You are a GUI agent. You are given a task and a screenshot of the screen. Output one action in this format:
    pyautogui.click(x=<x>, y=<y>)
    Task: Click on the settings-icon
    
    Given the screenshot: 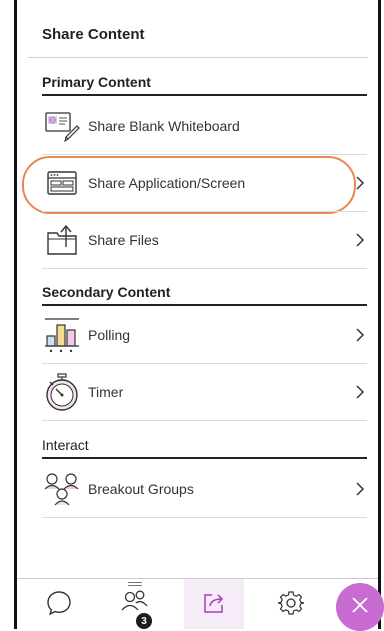 What is the action you would take?
    pyautogui.click(x=291, y=605)
    